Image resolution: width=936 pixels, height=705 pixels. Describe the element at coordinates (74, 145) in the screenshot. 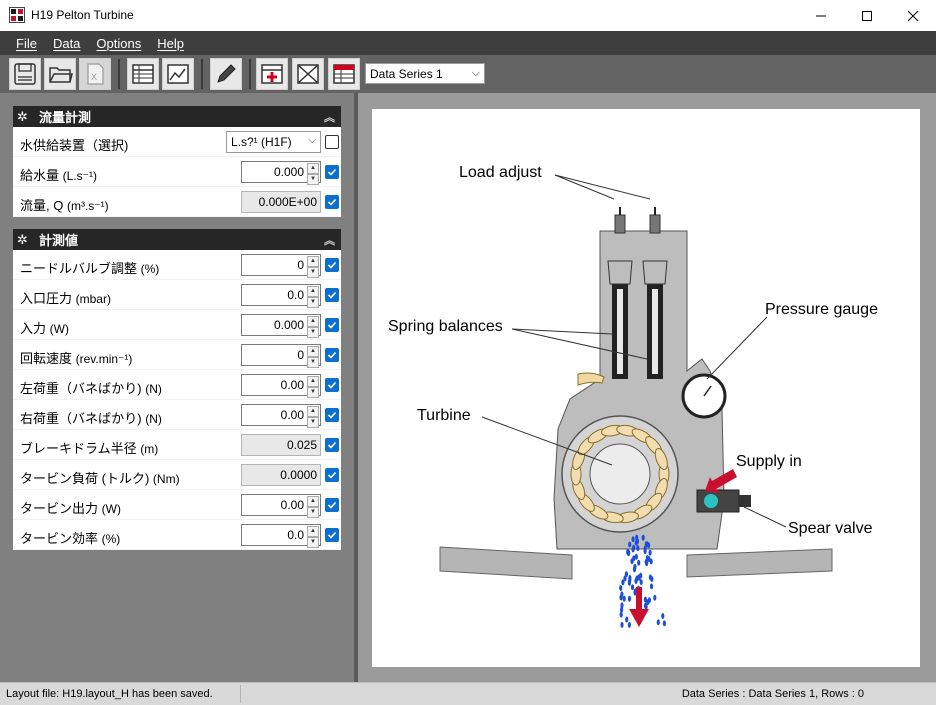

I see `flow-row-label: 水供給装置（選択)` at that location.